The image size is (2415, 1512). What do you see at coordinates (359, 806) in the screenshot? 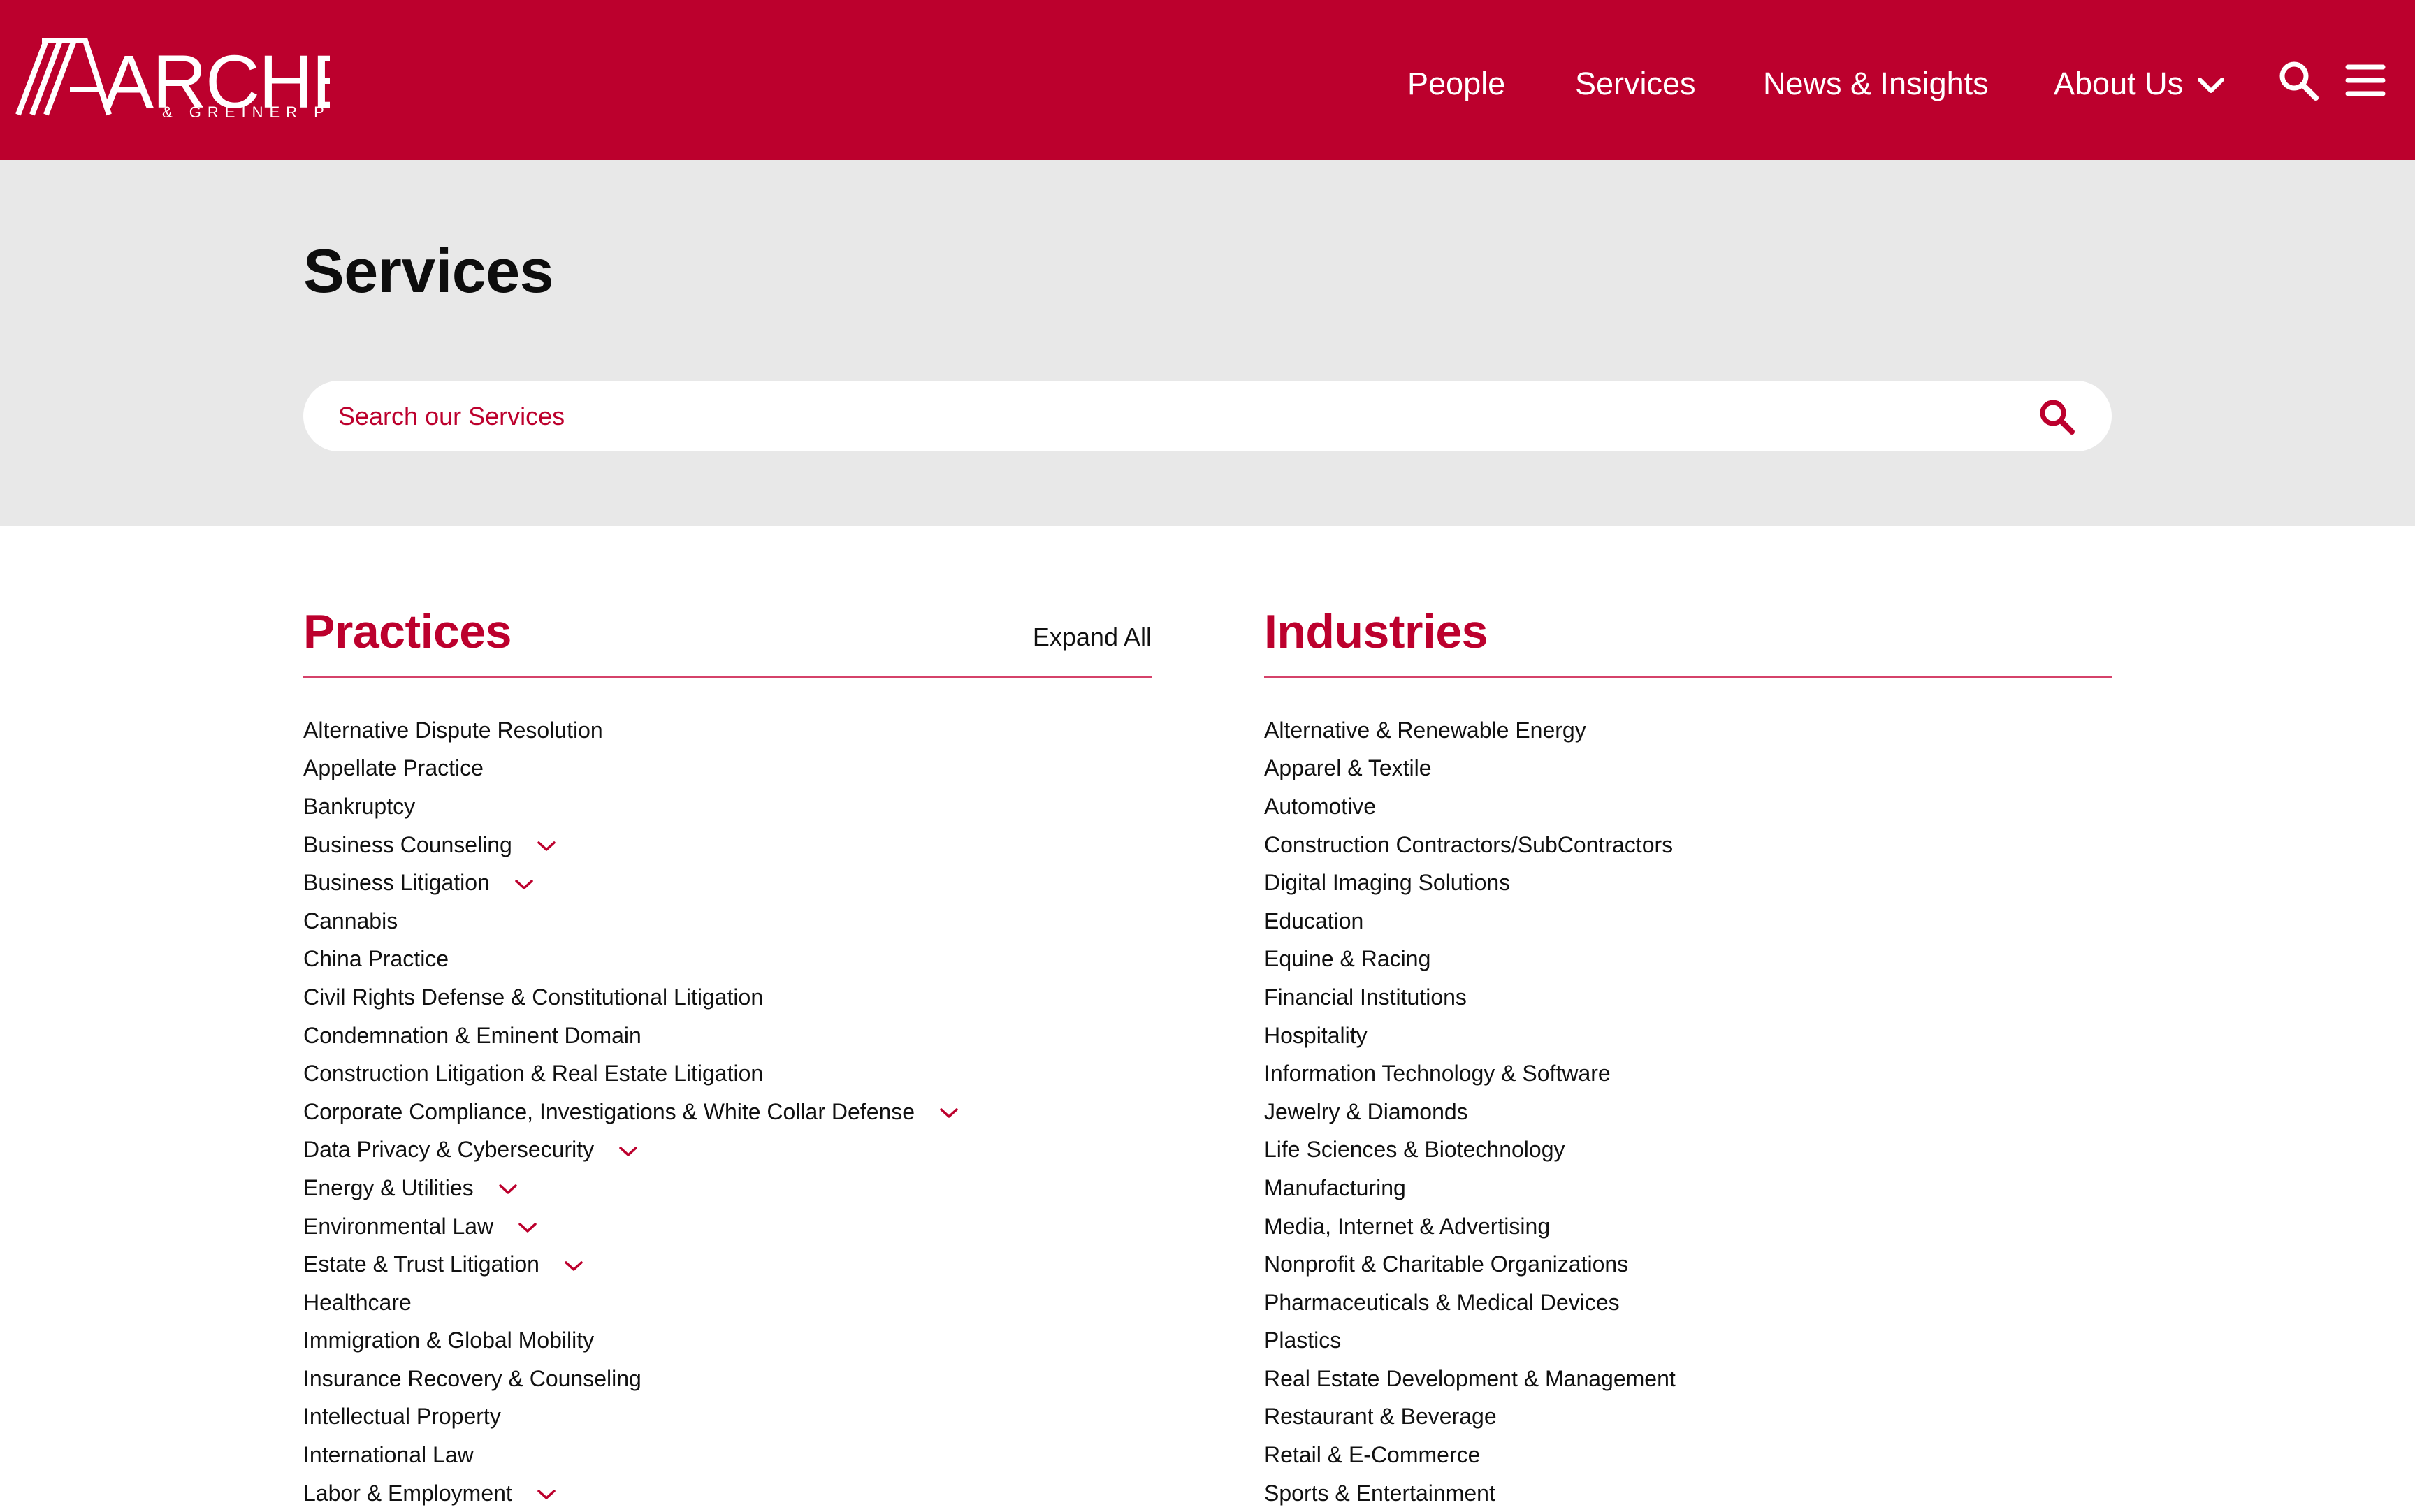
I see `practice-item-label: Bankruptcy` at bounding box center [359, 806].